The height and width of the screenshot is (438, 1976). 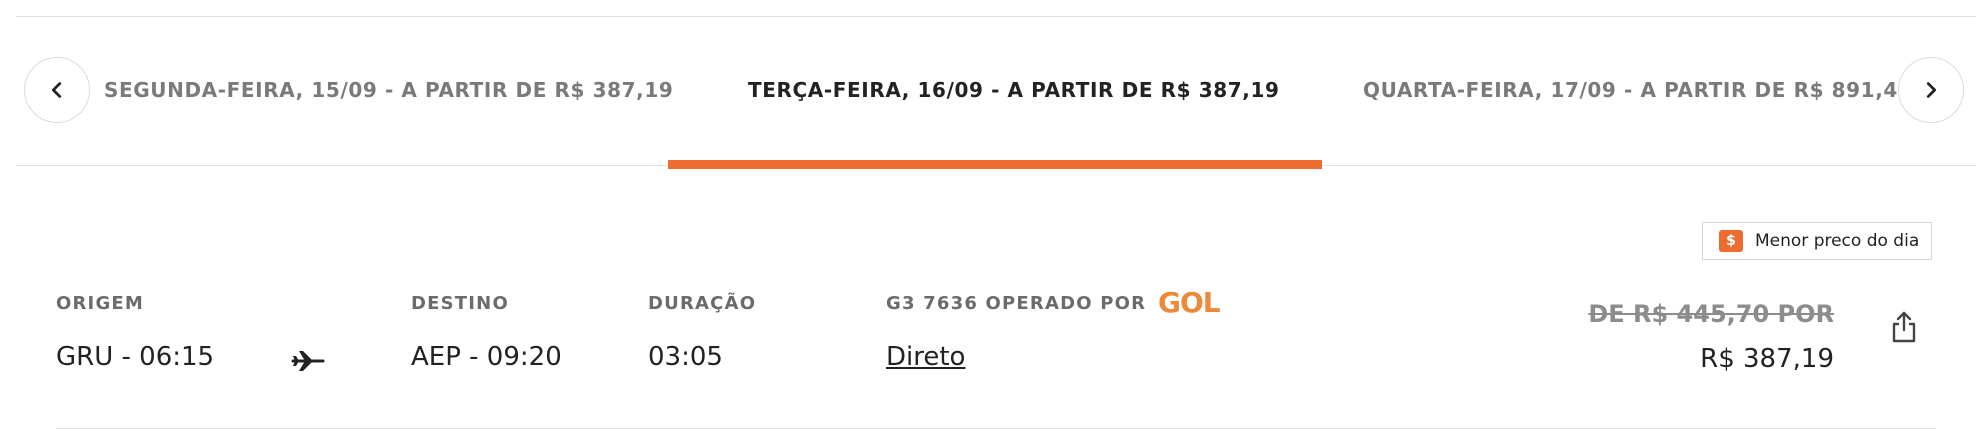 What do you see at coordinates (1016, 303) in the screenshot?
I see `flight-number-label: G3 7636 OPERADO POR` at bounding box center [1016, 303].